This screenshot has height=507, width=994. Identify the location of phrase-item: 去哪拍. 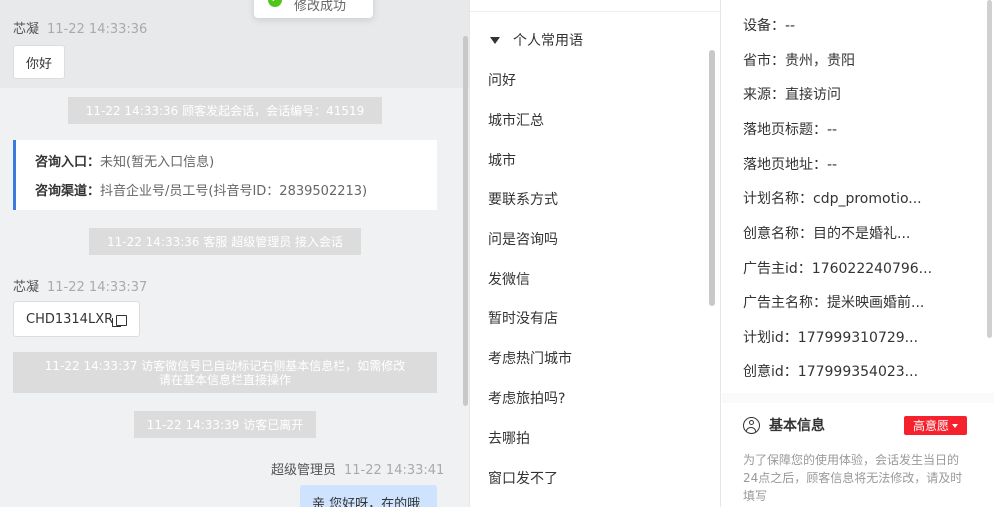
(509, 438).